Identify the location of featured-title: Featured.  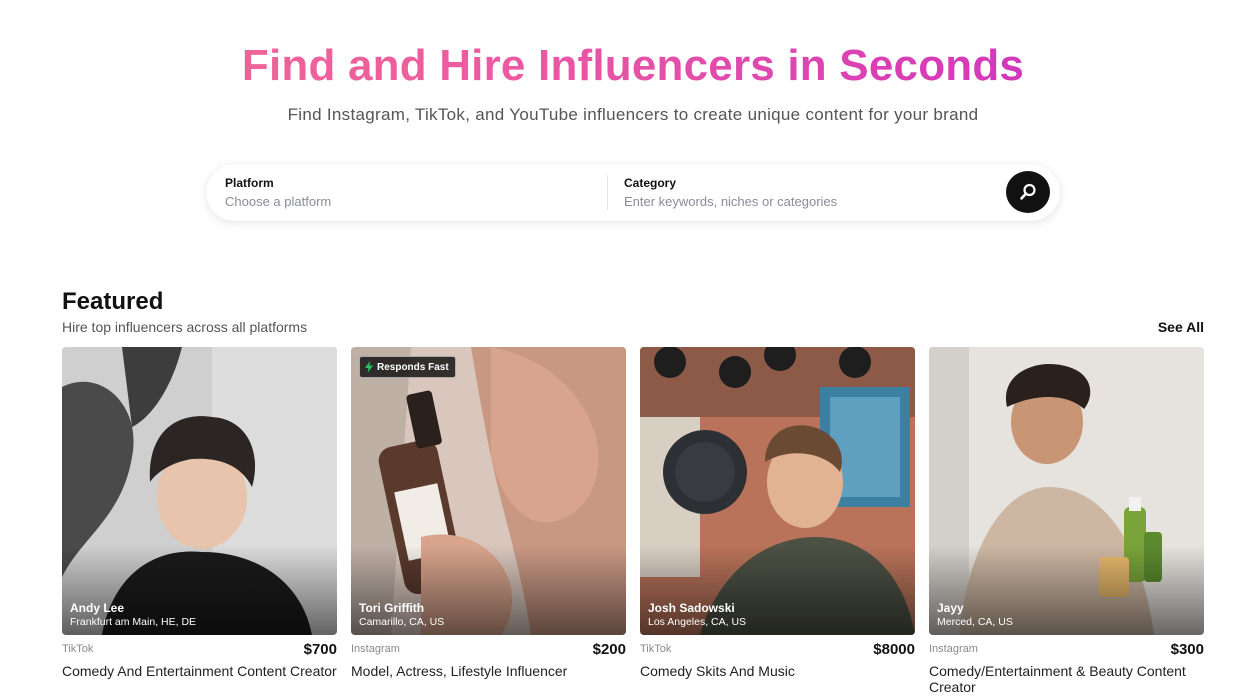
(113, 301).